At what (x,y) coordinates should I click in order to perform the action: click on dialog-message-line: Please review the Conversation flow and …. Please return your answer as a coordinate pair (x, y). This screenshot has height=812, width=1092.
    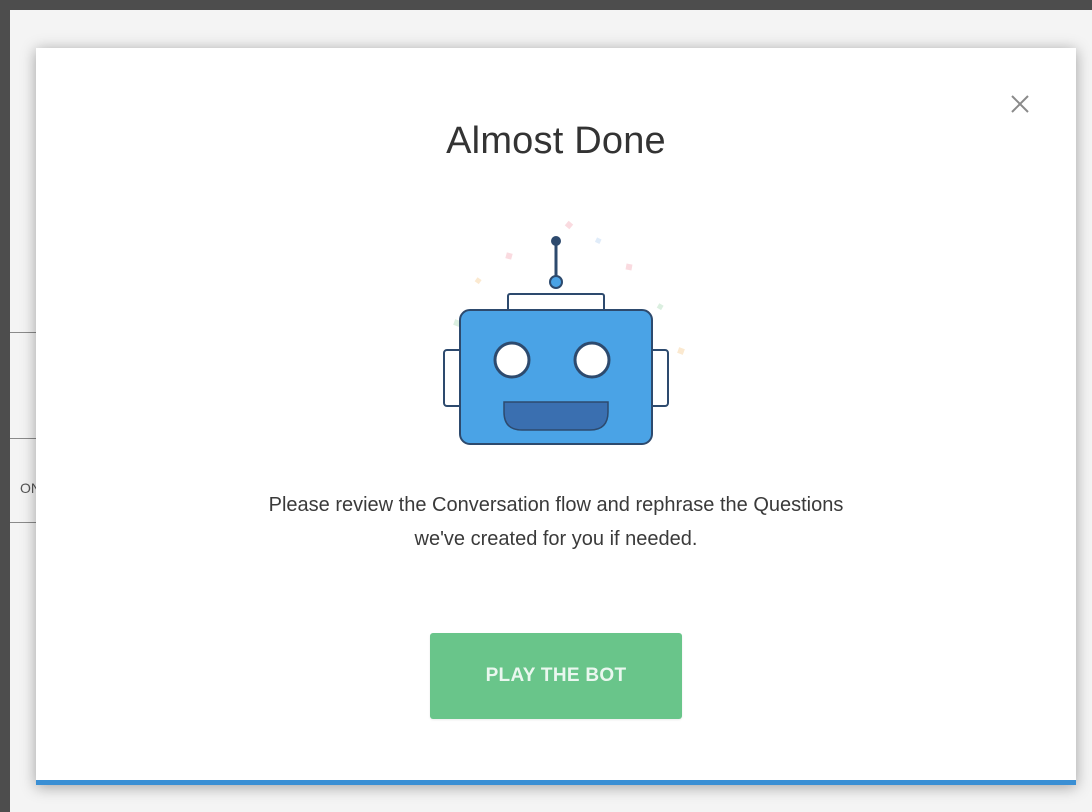
    Looking at the image, I should click on (556, 505).